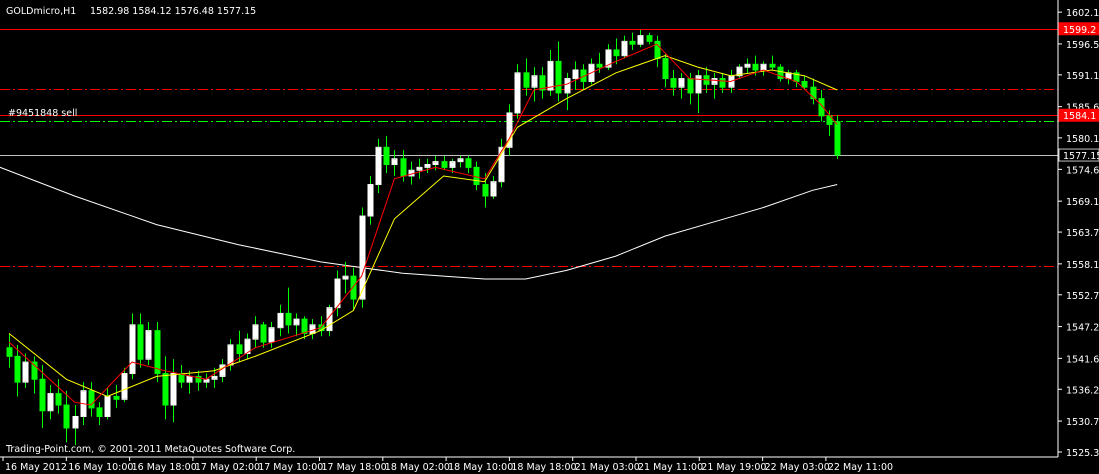 Image resolution: width=1099 pixels, height=474 pixels. I want to click on price-tick-label: 1525.30, so click(1082, 453).